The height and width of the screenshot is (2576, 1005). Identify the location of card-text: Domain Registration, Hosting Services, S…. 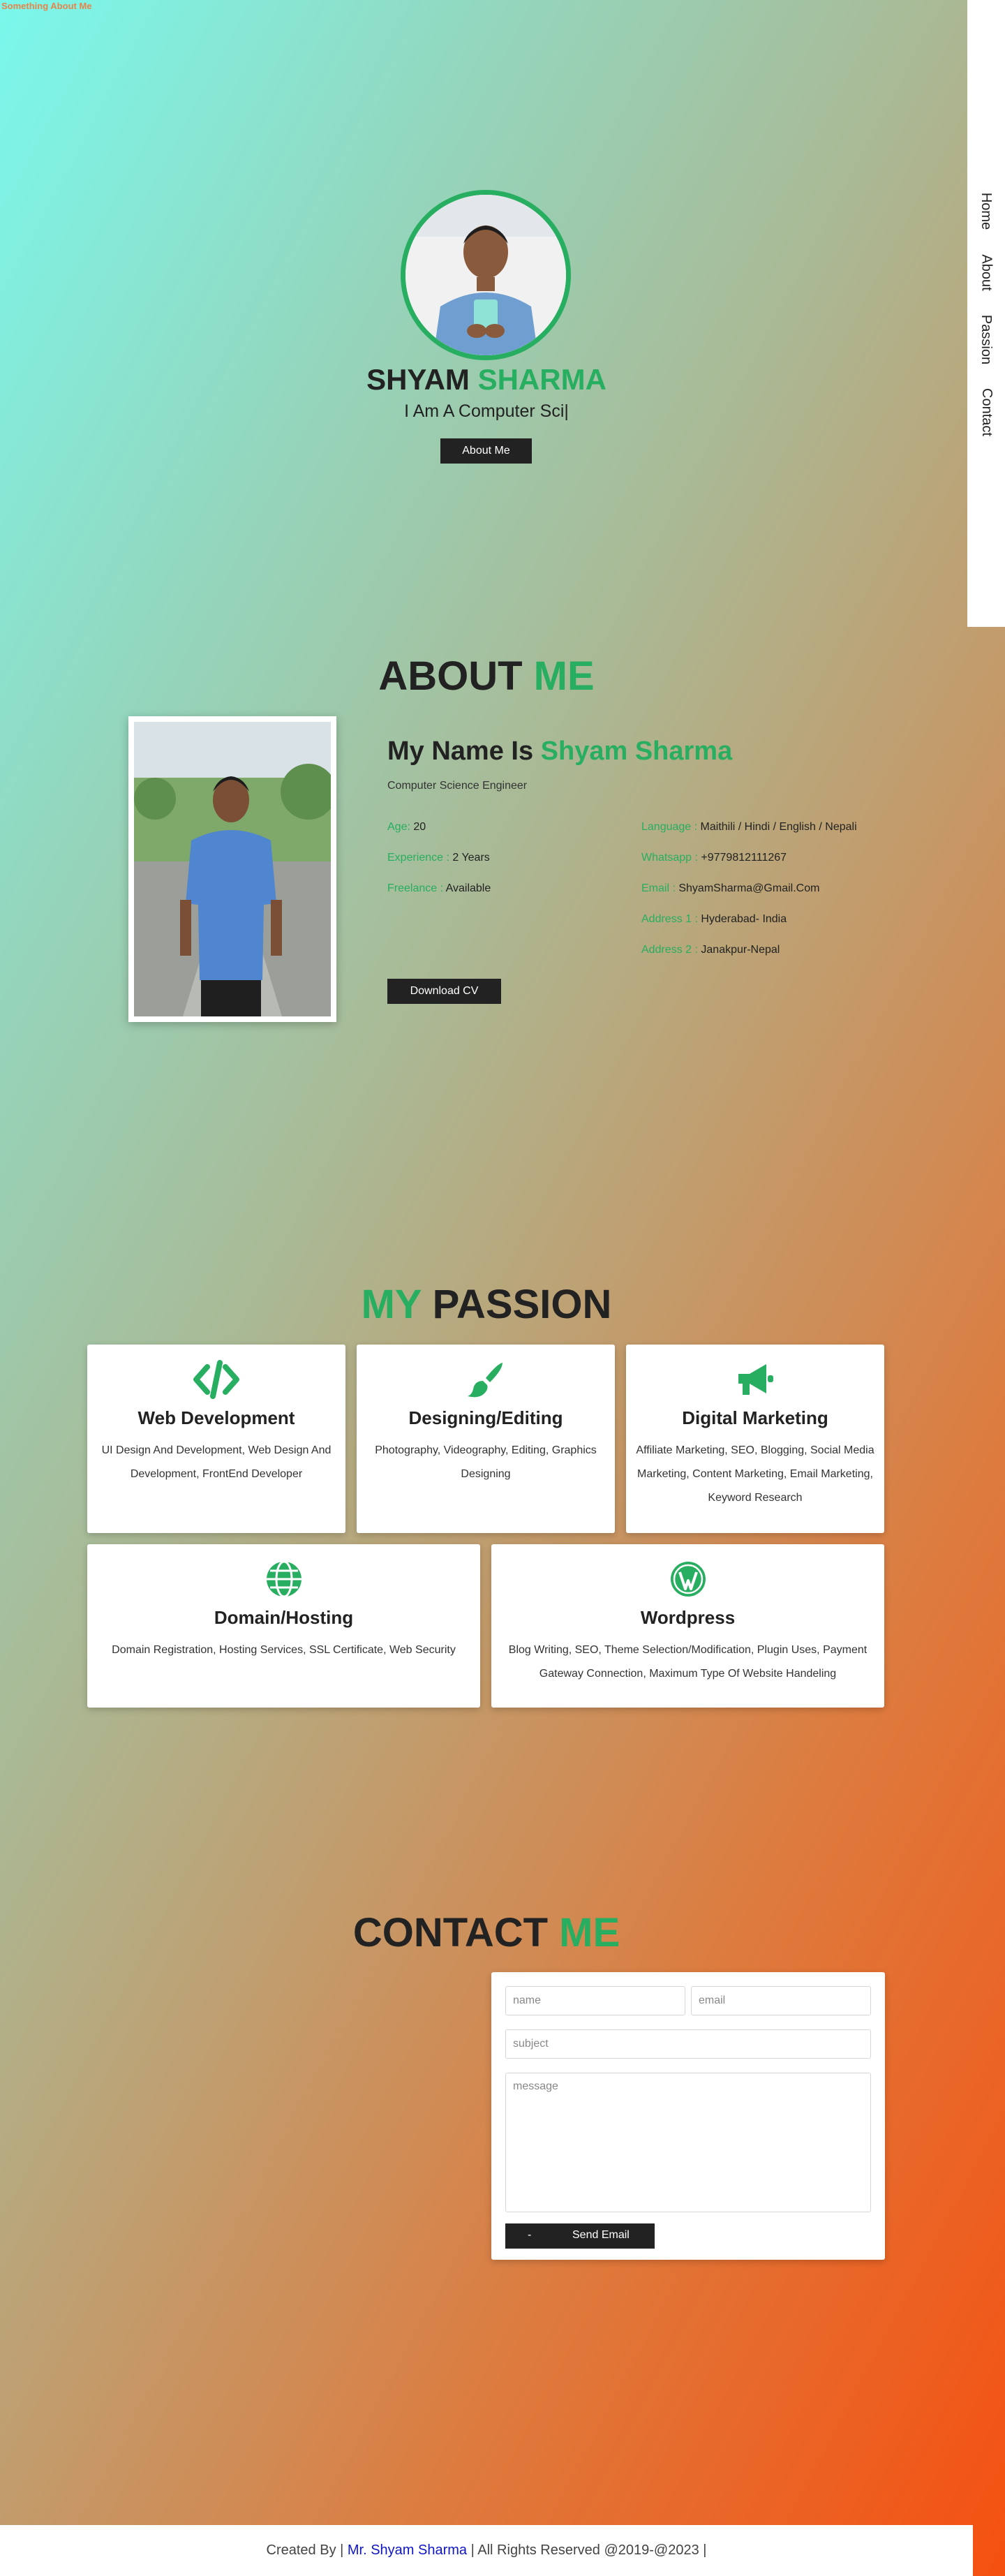
(284, 1650).